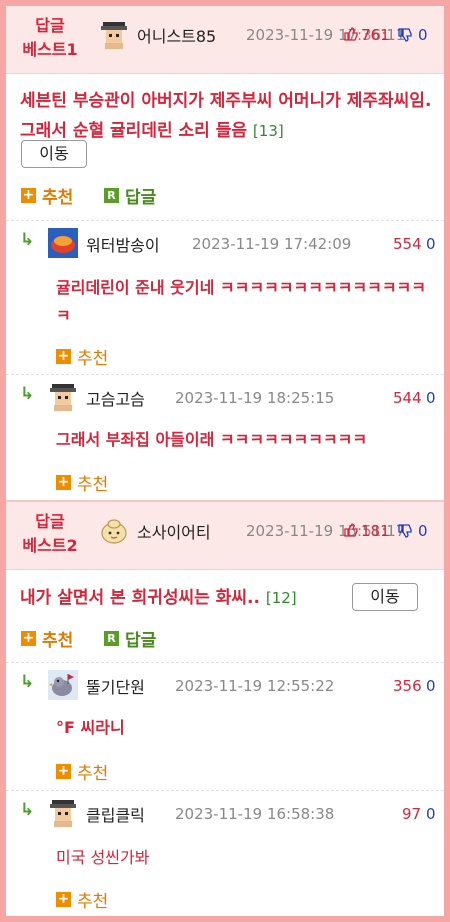 This screenshot has width=450, height=922. Describe the element at coordinates (241, 301) in the screenshot. I see `comment-text: 귤리데린이 준내 웃기네 ㅋㅋㅋㅋㅋㅋㅋㅋㅋㅋㅋㅋㅋㅋㅋ` at that location.